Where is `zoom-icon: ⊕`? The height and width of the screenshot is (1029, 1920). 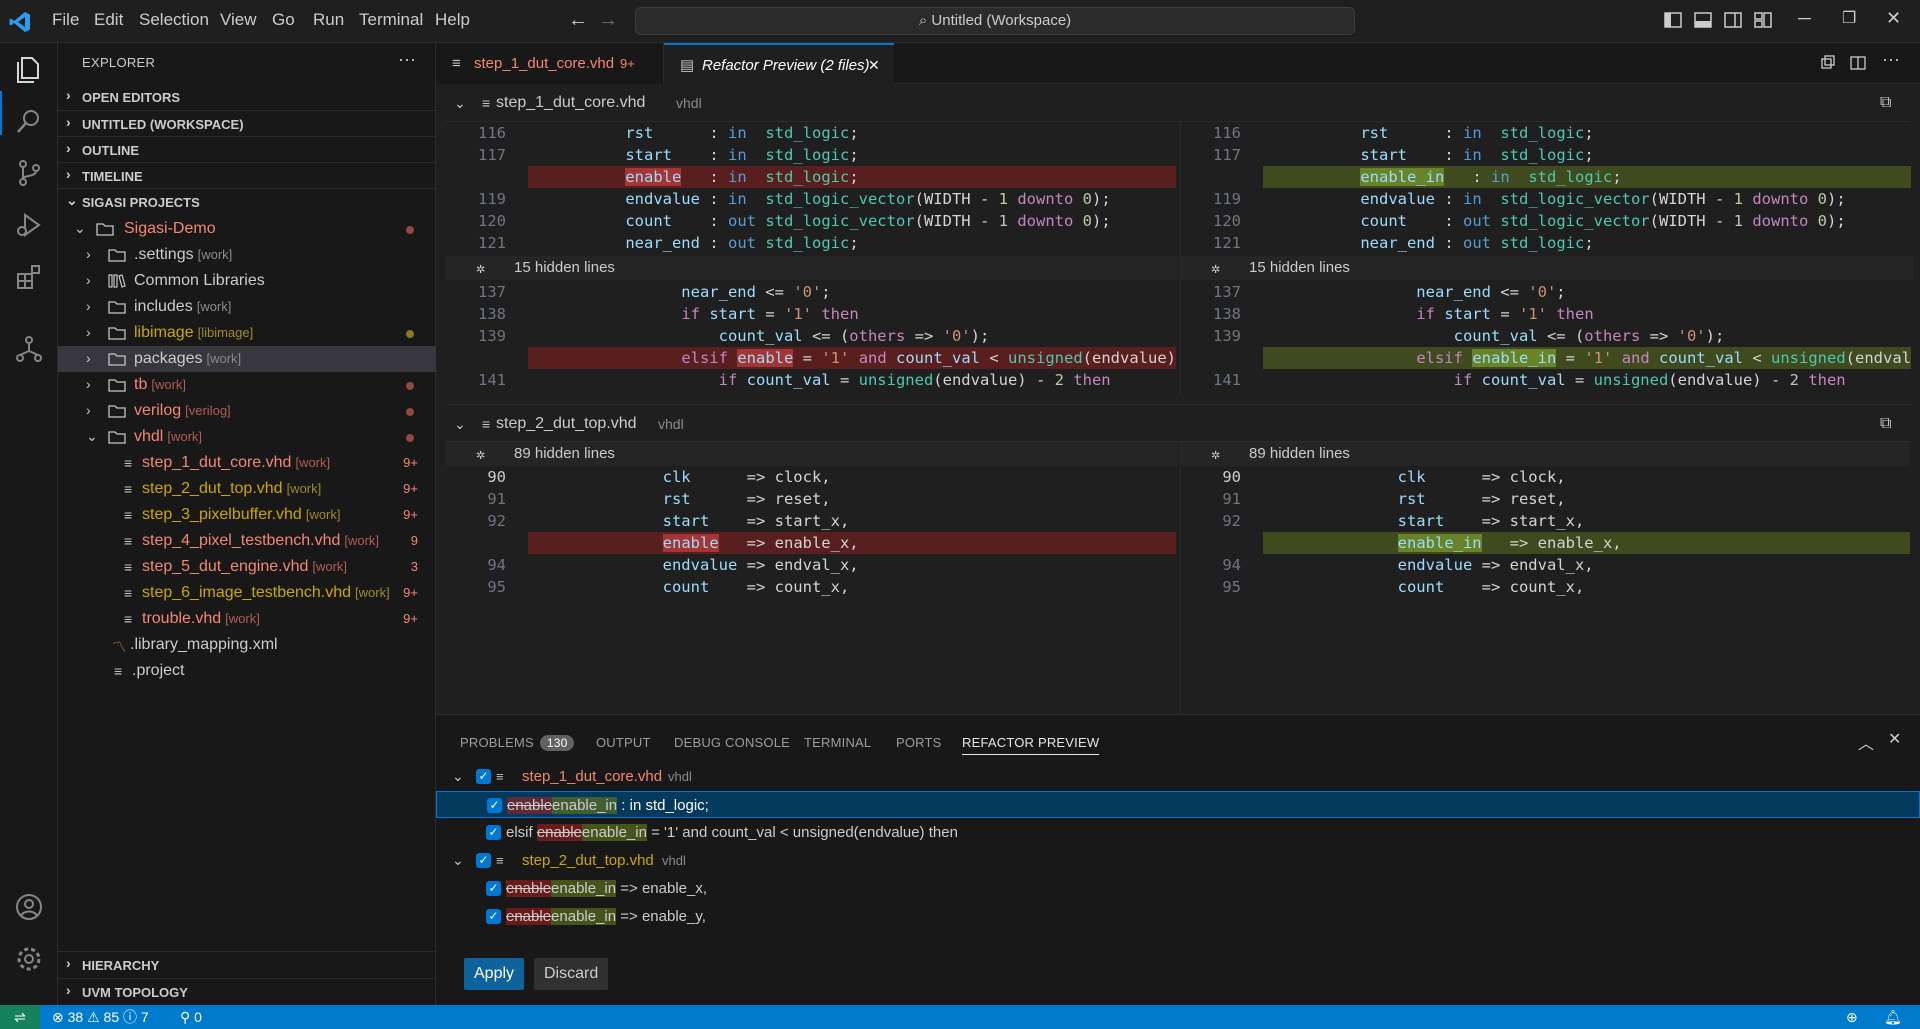 zoom-icon: ⊕ is located at coordinates (1852, 1017).